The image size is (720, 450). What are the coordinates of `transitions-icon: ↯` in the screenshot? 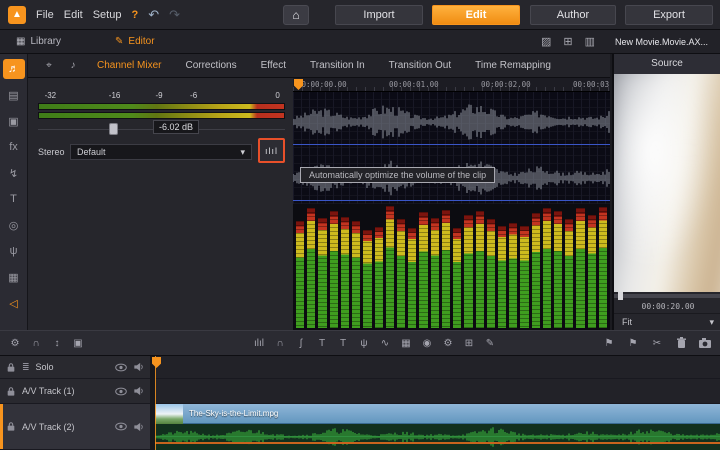 It's located at (14, 173).